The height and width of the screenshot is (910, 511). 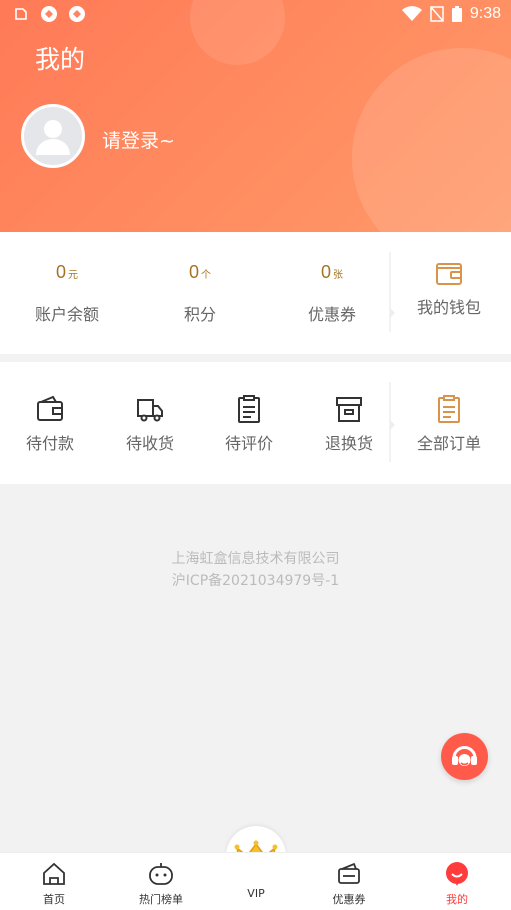 I want to click on tab-vip-label: VIP, so click(x=256, y=893).